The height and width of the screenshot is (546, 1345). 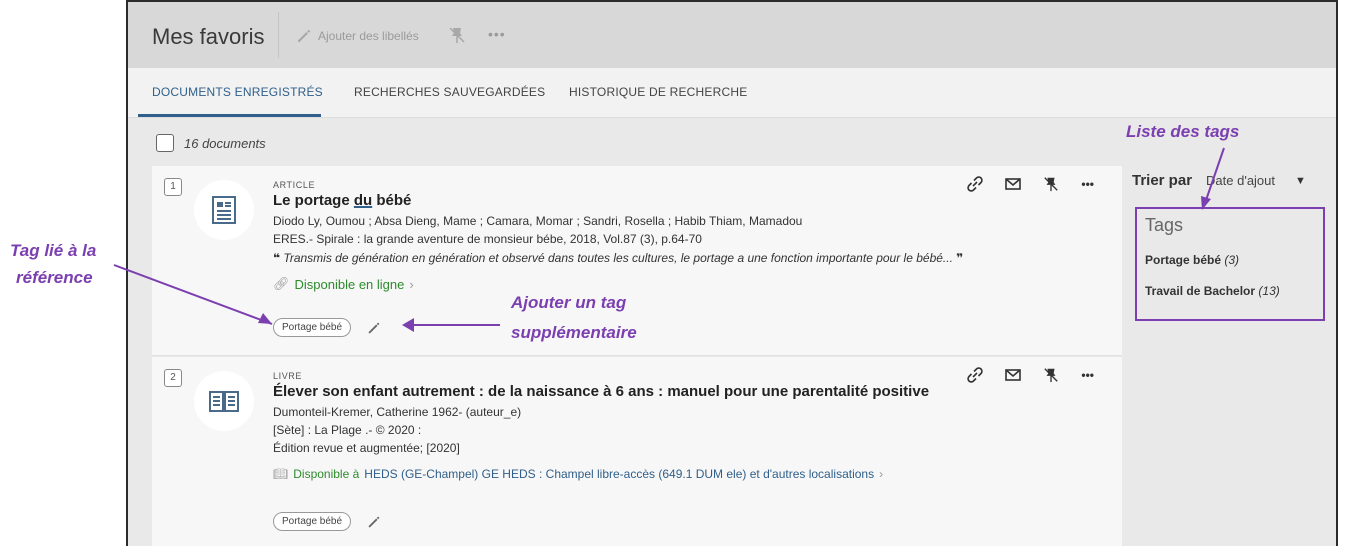 I want to click on tab-saved-searches: RECHERCHES SAUVEGARDÉES, so click(x=449, y=92).